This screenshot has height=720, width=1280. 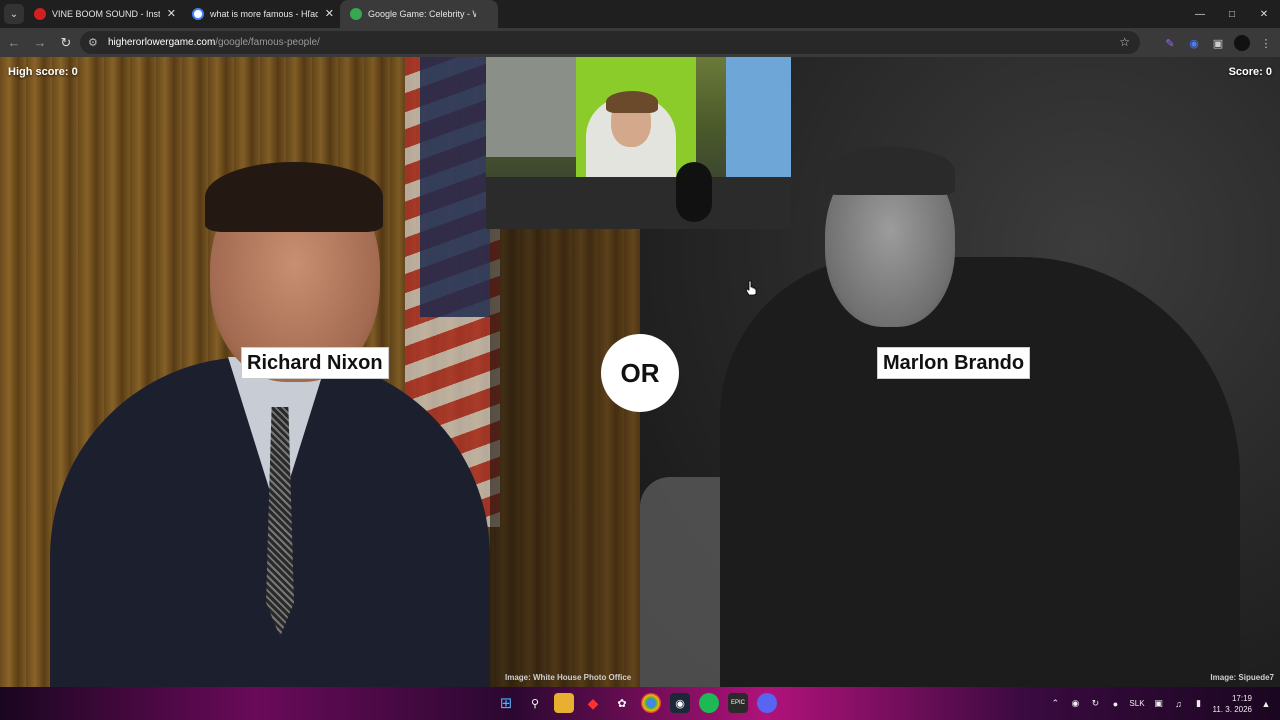 I want to click on toolbar-extensions: ✎ ◉ ▣ ⋮, so click(x=1218, y=43).